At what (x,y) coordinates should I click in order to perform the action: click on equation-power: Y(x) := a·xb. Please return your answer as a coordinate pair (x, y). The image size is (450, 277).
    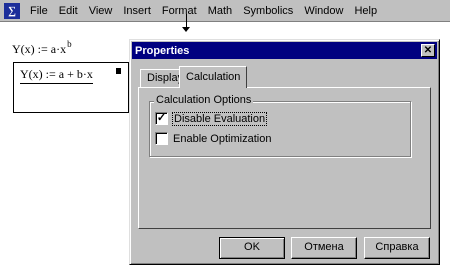
    Looking at the image, I should click on (42, 48).